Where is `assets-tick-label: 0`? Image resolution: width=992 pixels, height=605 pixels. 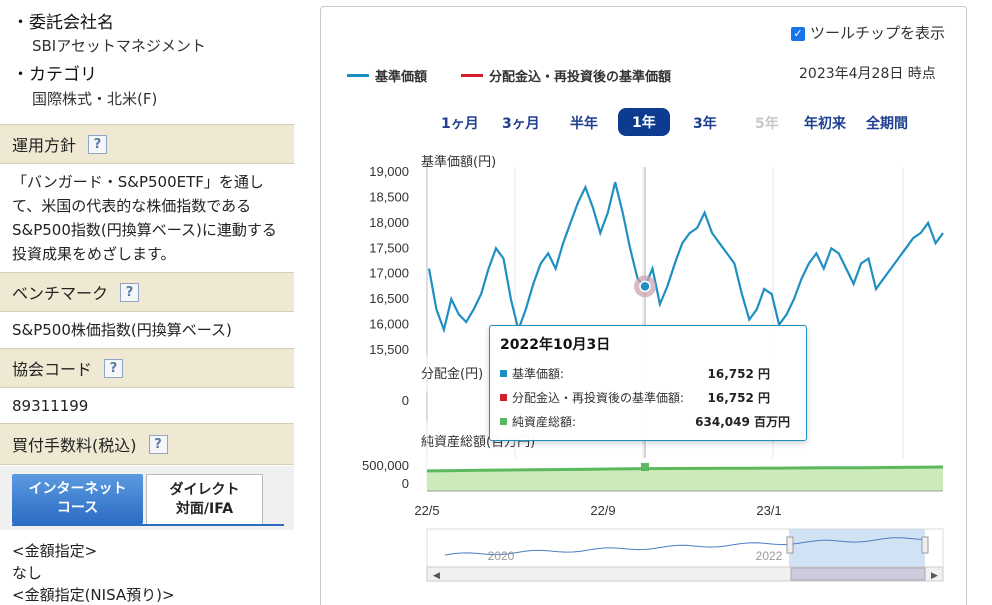
assets-tick-label: 0 is located at coordinates (405, 483).